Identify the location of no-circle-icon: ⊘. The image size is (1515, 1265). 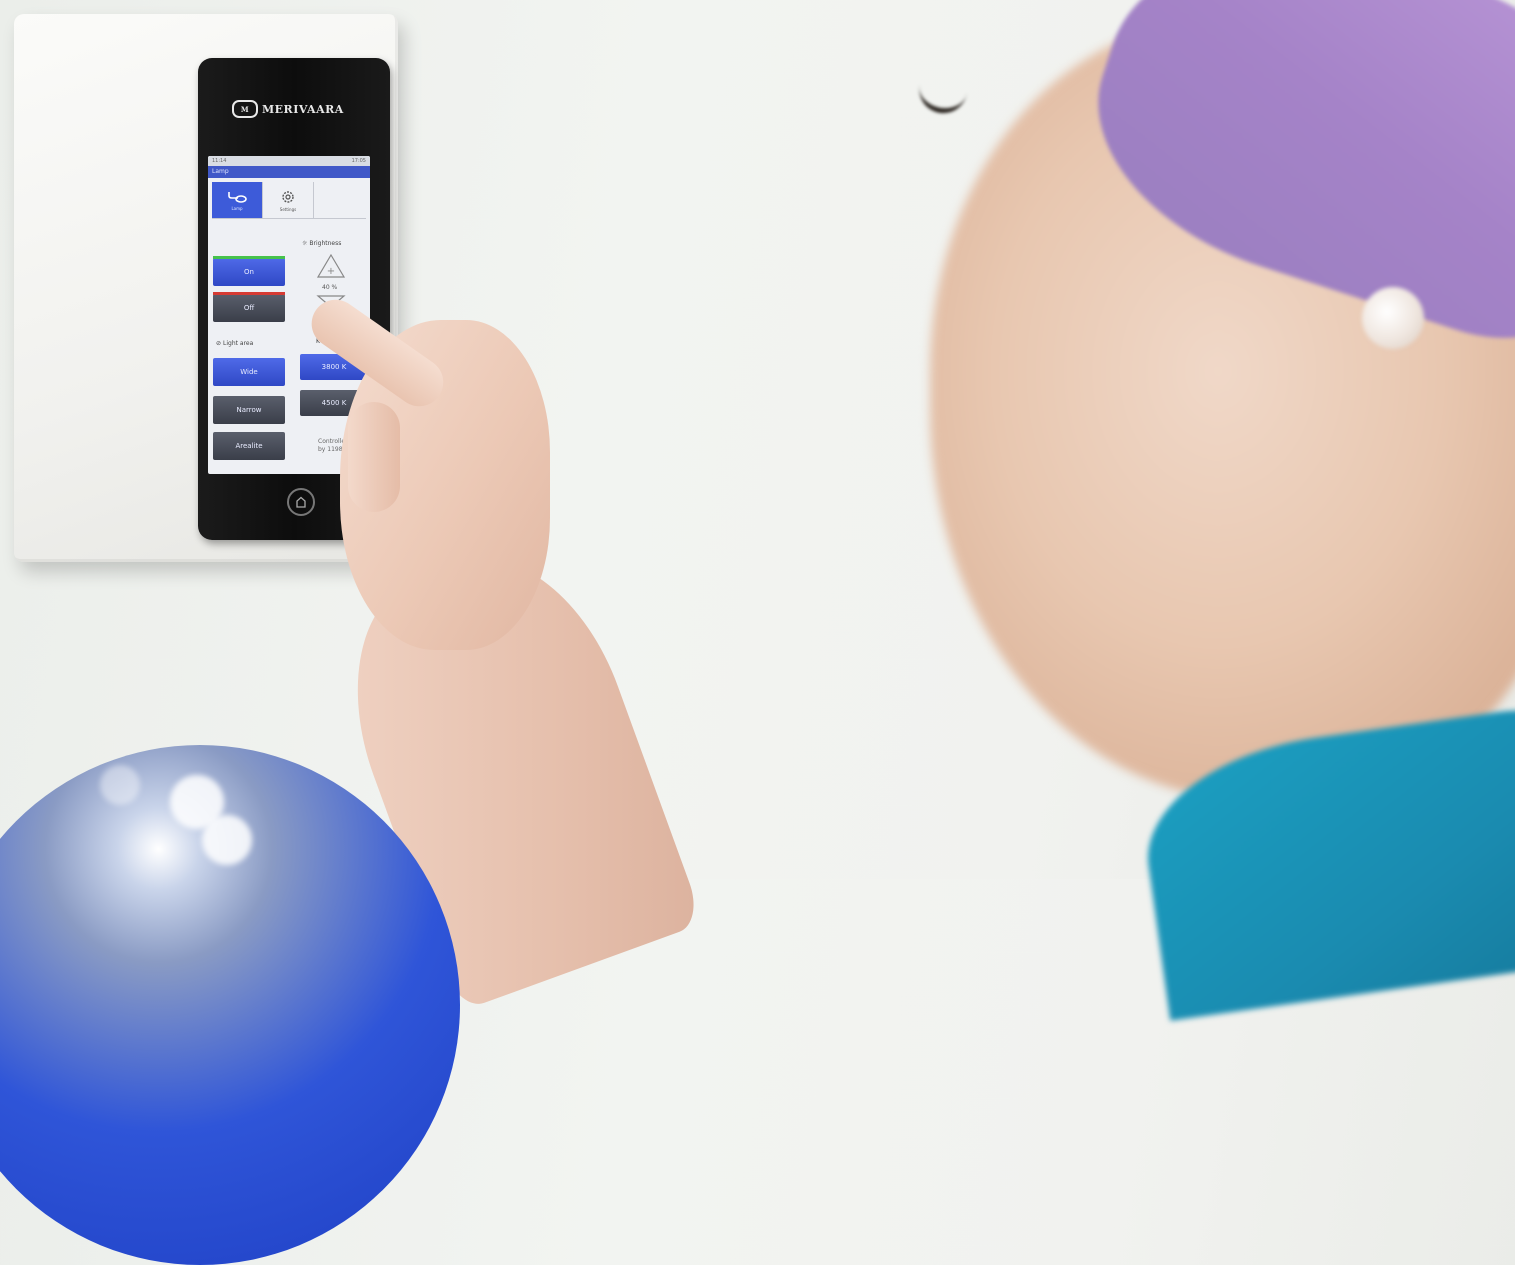
(219, 343).